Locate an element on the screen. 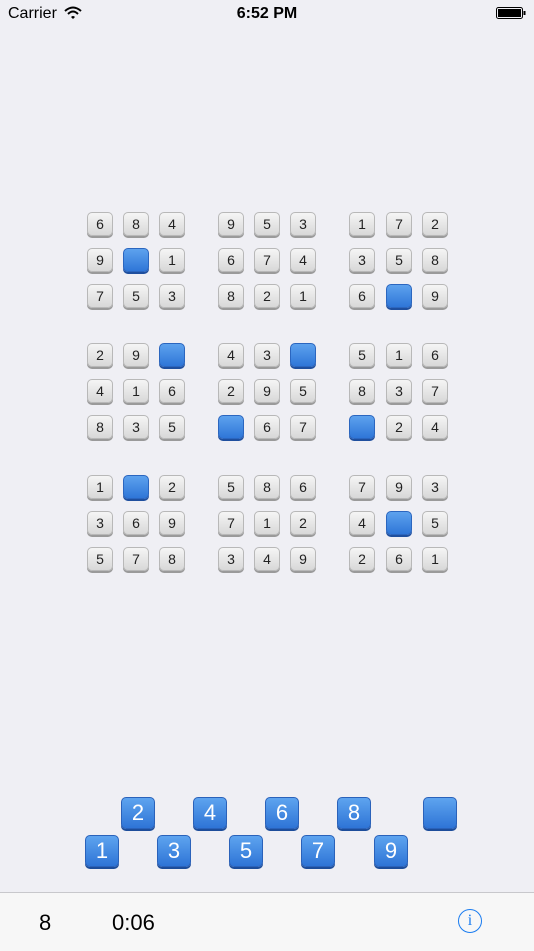 The image size is (534, 951). erase-key is located at coordinates (440, 813).